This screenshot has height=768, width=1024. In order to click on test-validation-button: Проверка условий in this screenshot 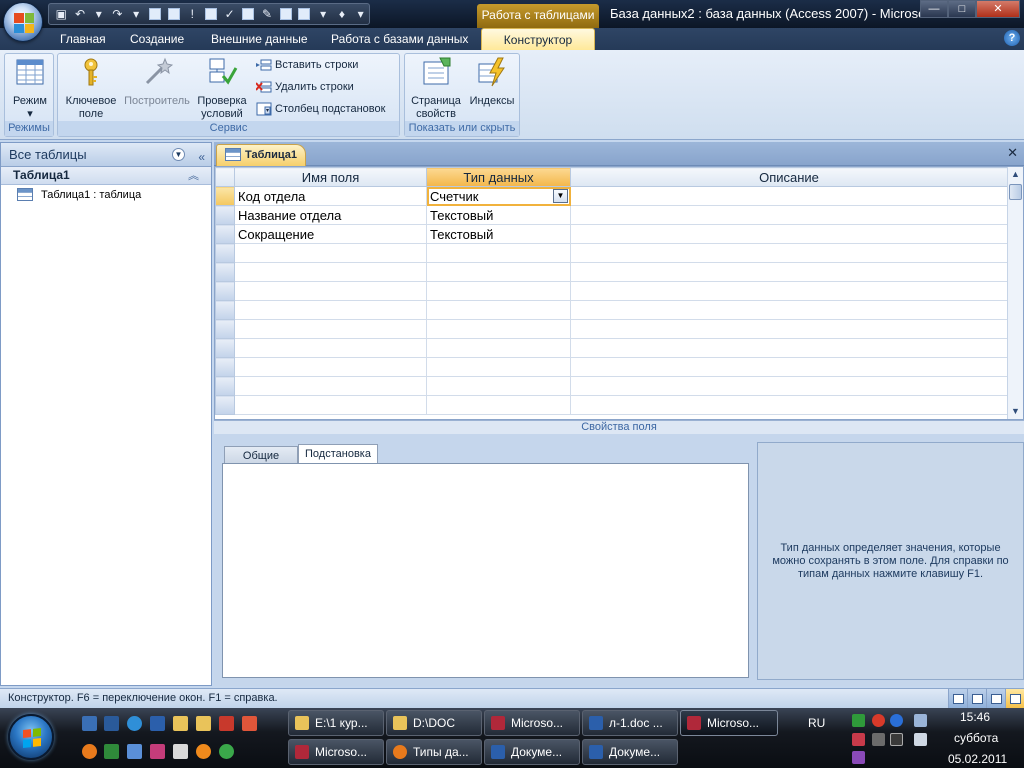, I will do `click(222, 88)`.